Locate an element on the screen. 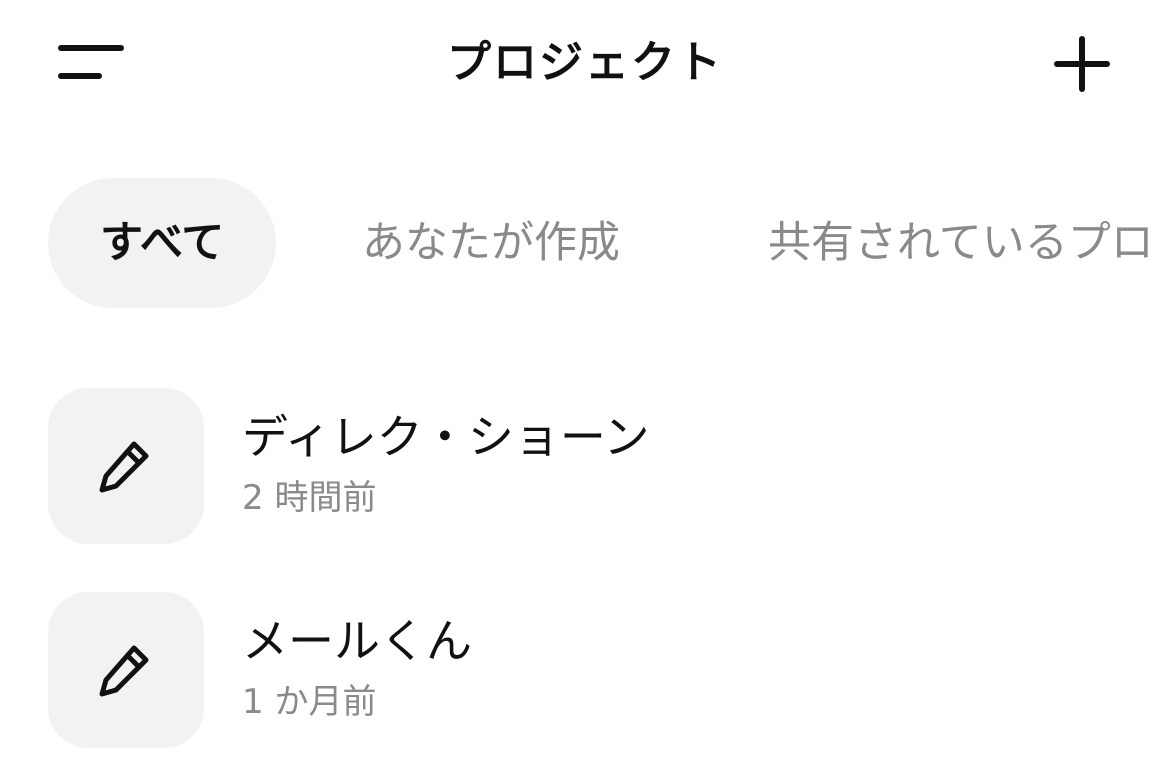 The height and width of the screenshot is (767, 1170). project-title: ディレク・ショーン is located at coordinates (446, 437).